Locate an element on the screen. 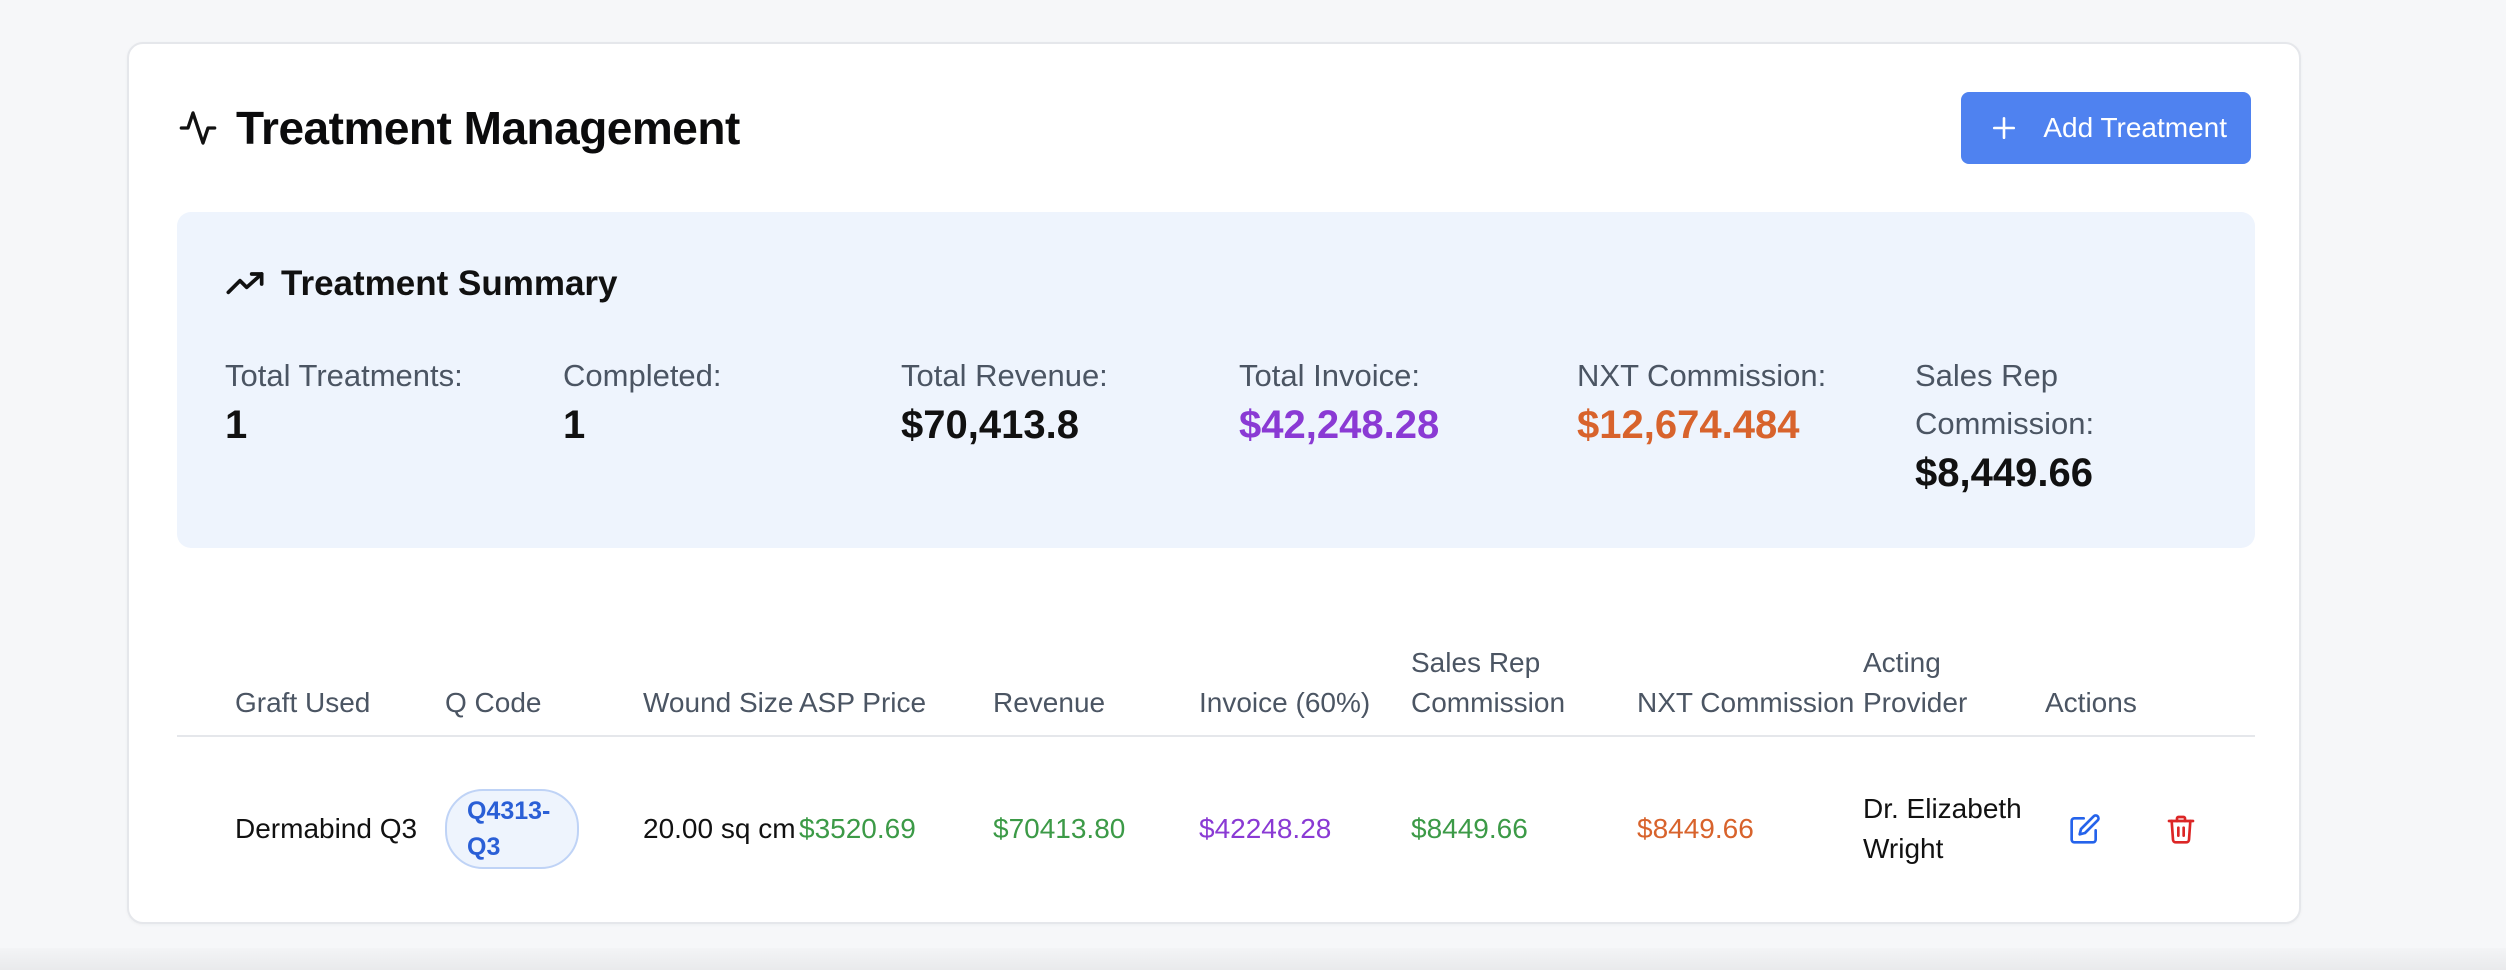  summary-title: Treatment Summary is located at coordinates (449, 283).